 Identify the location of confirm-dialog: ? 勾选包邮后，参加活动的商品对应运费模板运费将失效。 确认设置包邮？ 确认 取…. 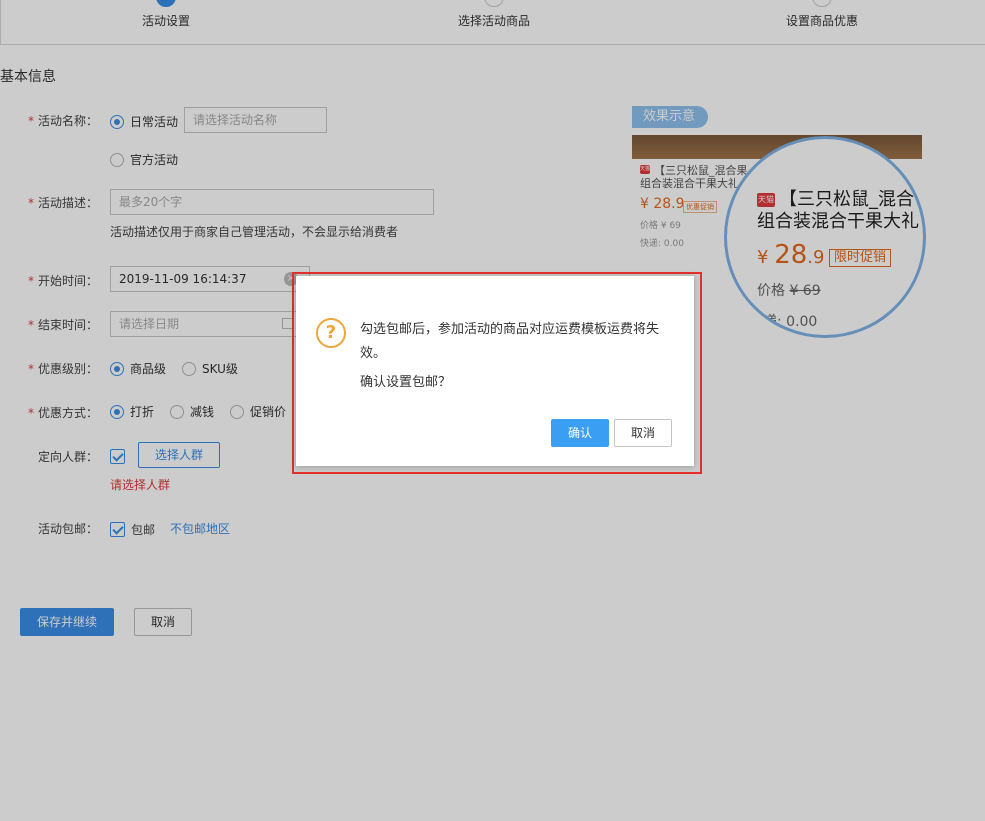
(495, 371).